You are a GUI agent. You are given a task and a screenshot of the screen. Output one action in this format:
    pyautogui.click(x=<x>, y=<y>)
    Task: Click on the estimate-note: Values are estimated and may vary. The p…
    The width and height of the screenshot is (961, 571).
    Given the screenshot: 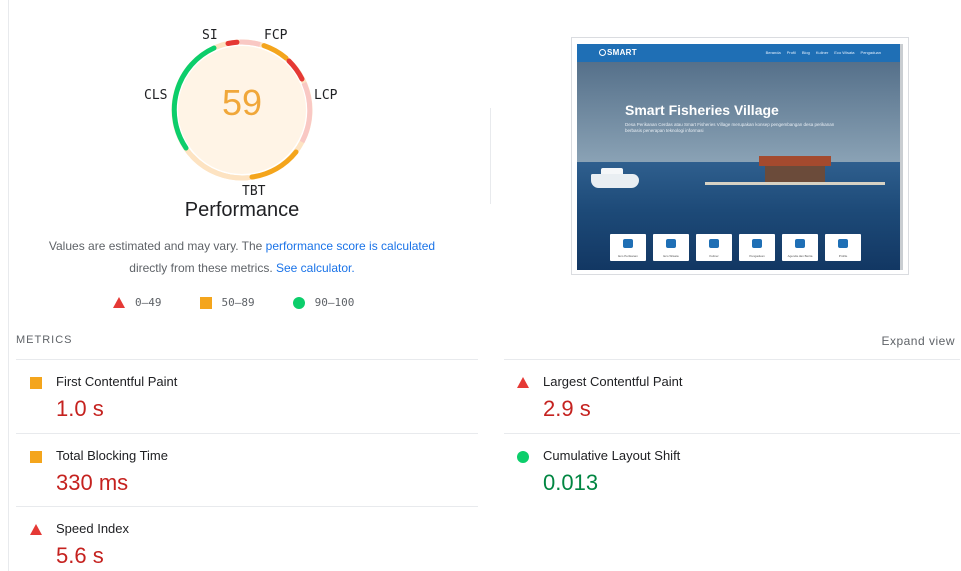 What is the action you would take?
    pyautogui.click(x=242, y=257)
    